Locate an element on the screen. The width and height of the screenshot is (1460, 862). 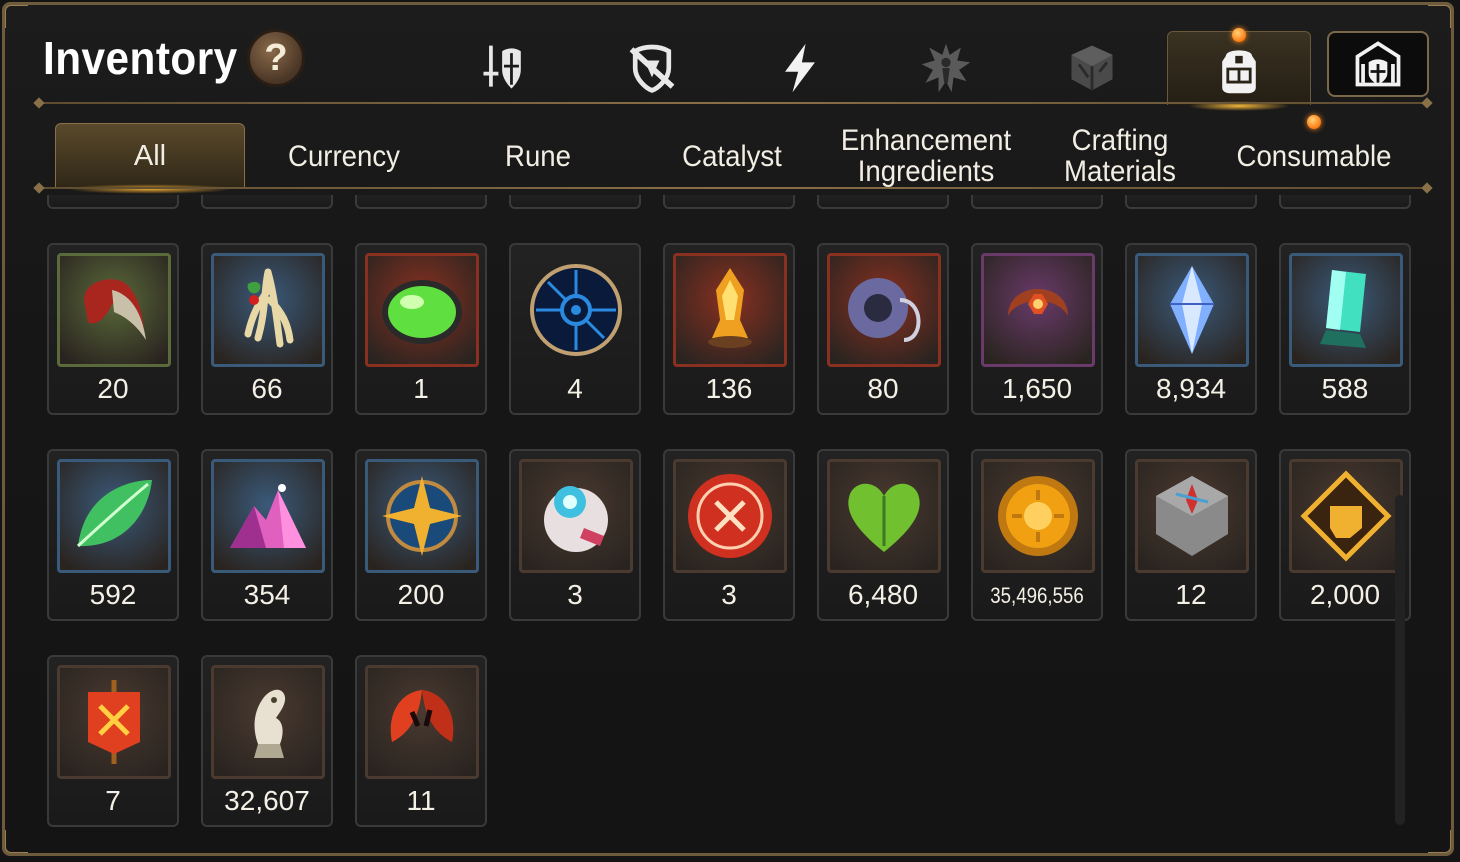
item-slot: 588 is located at coordinates (1345, 329).